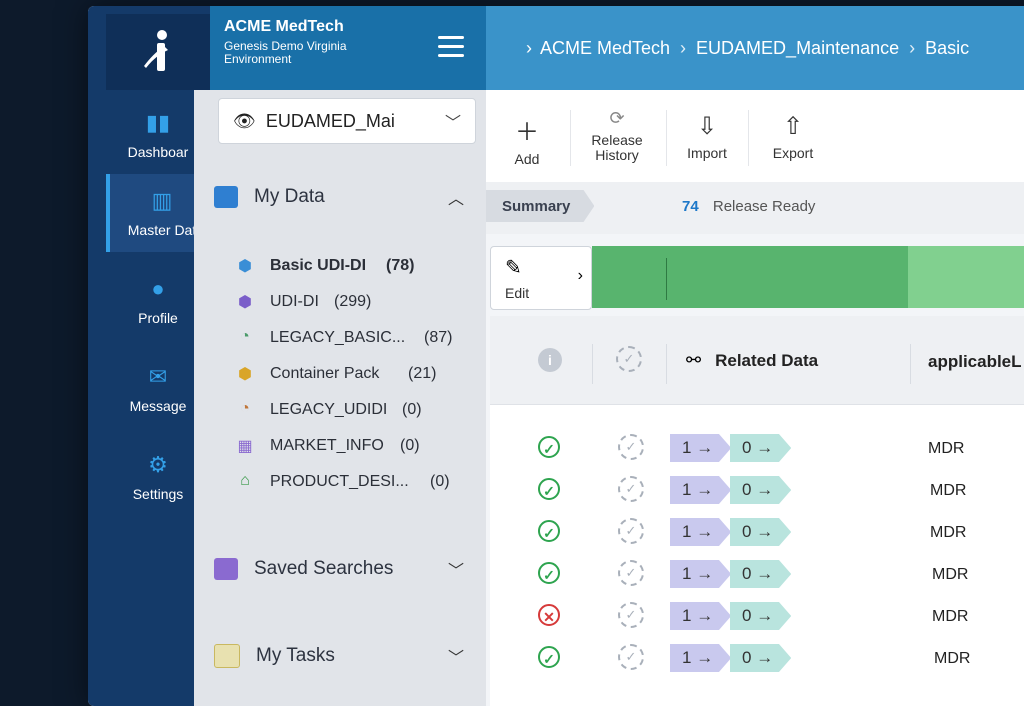 The width and height of the screenshot is (1024, 706). Describe the element at coordinates (158, 52) in the screenshot. I see `app-logo` at that location.